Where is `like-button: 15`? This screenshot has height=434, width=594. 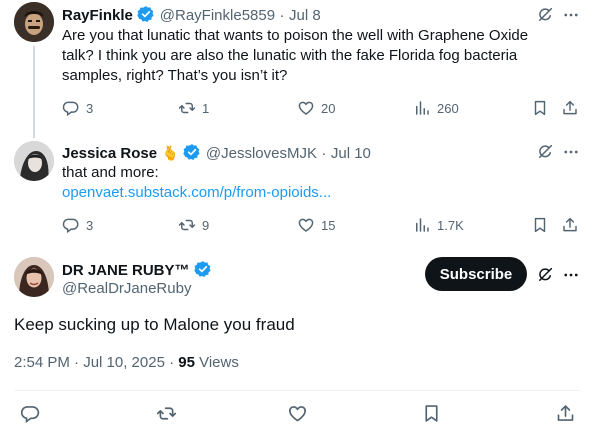 like-button: 15 is located at coordinates (316, 225).